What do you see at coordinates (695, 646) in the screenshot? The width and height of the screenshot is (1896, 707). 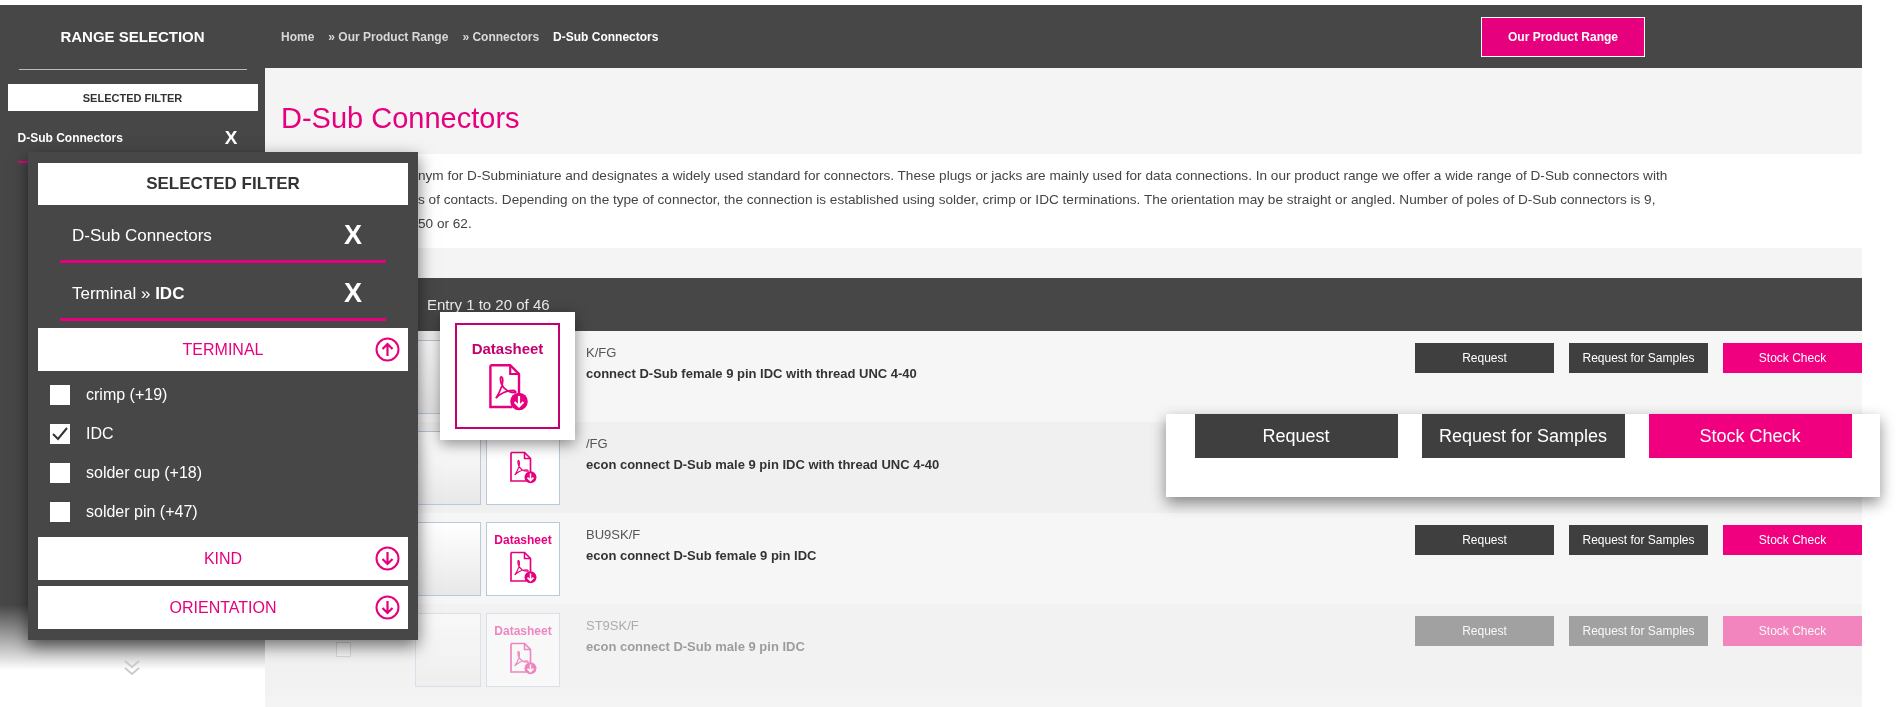 I see `product-name: econ connect D-Sub male 9 pin IDC` at bounding box center [695, 646].